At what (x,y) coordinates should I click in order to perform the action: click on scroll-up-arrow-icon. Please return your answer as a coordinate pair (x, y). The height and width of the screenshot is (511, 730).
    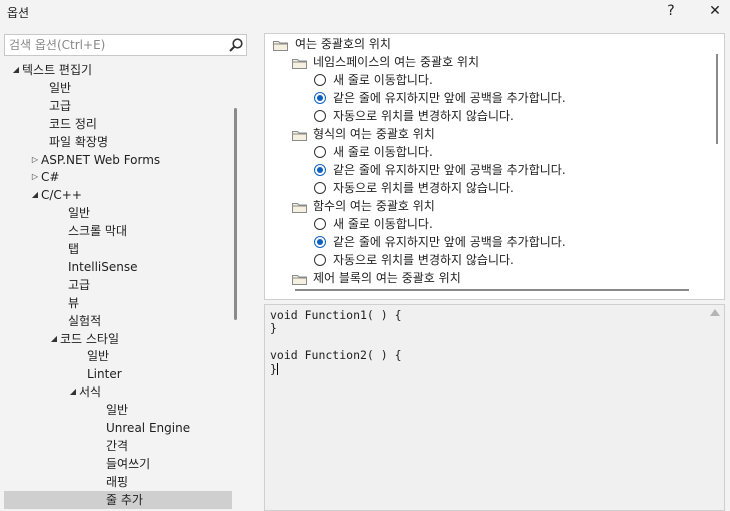
    Looking at the image, I should click on (715, 312).